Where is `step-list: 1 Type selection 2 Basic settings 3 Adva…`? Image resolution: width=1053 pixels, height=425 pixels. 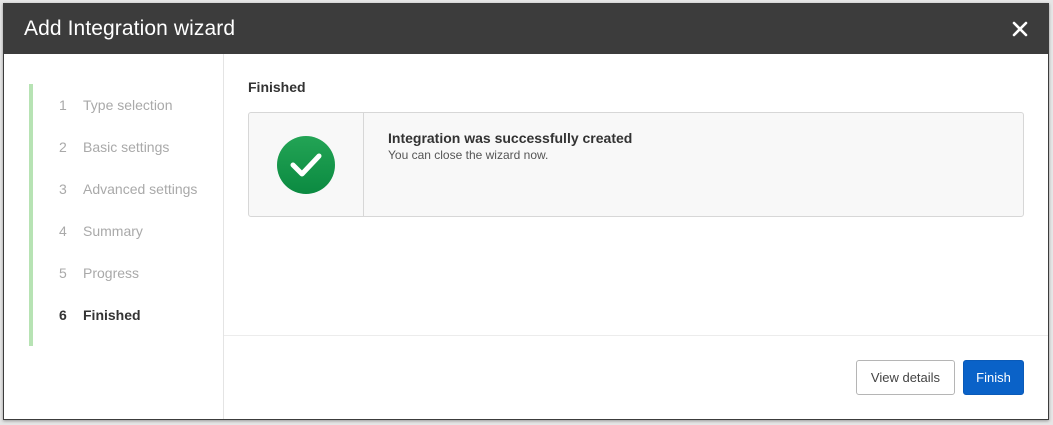
step-list: 1 Type selection 2 Basic settings 3 Adva… is located at coordinates (126, 215).